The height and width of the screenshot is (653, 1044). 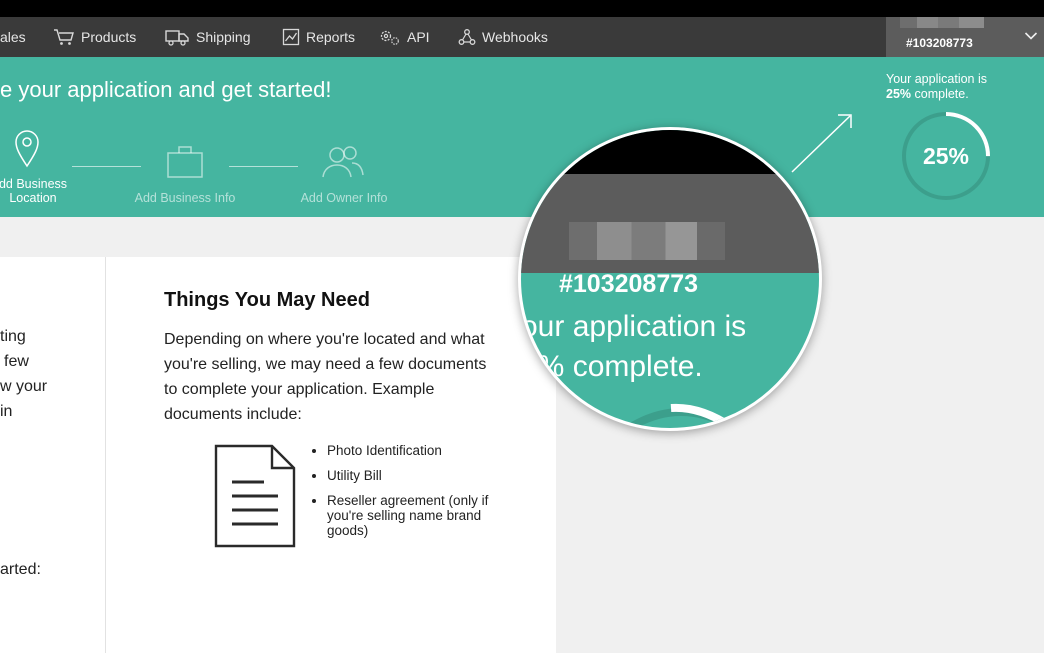 What do you see at coordinates (267, 300) in the screenshot?
I see `card-title: Things You May Need` at bounding box center [267, 300].